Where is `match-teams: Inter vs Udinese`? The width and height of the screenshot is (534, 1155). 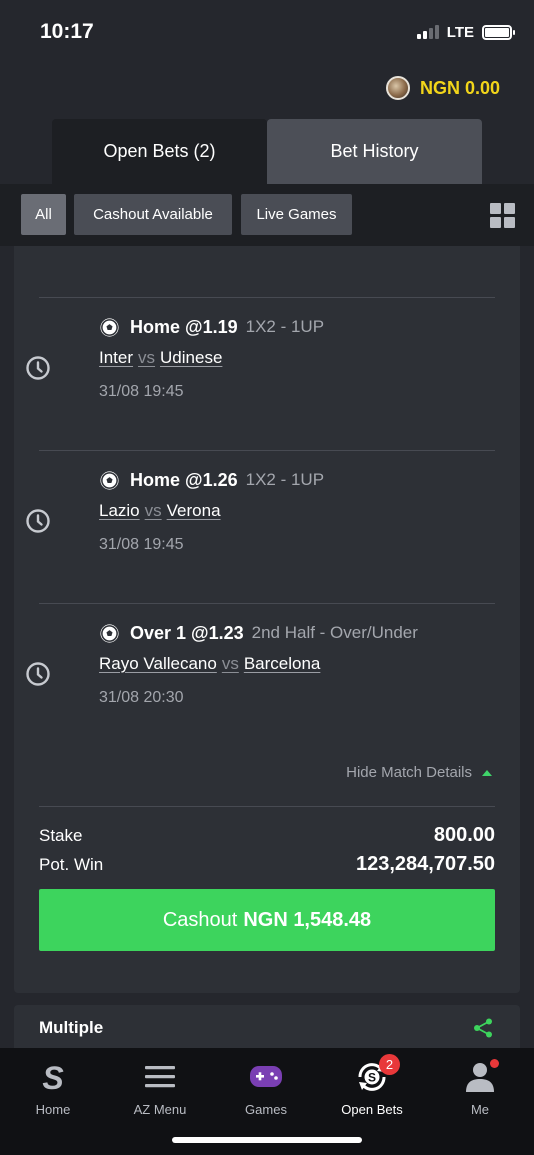 match-teams: Inter vs Udinese is located at coordinates (160, 358).